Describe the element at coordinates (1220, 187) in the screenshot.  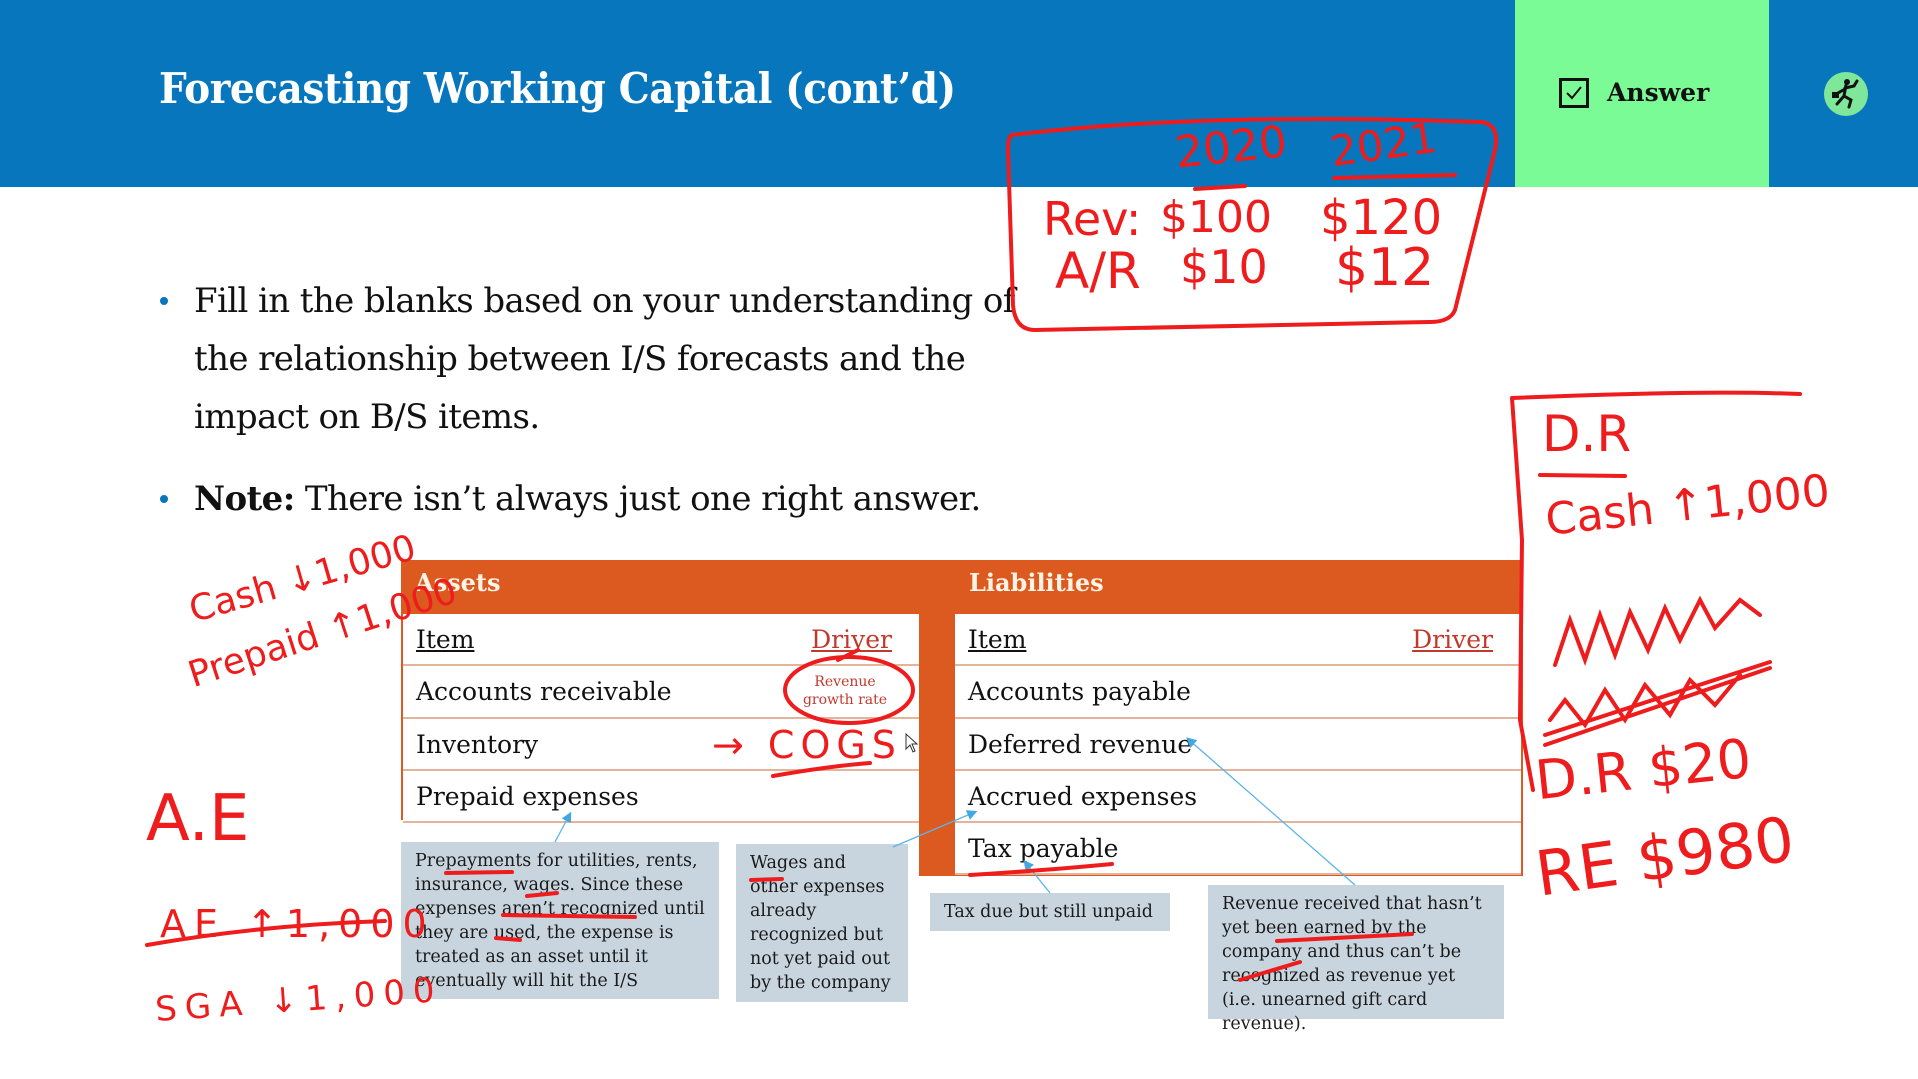
I see `underline-2020` at that location.